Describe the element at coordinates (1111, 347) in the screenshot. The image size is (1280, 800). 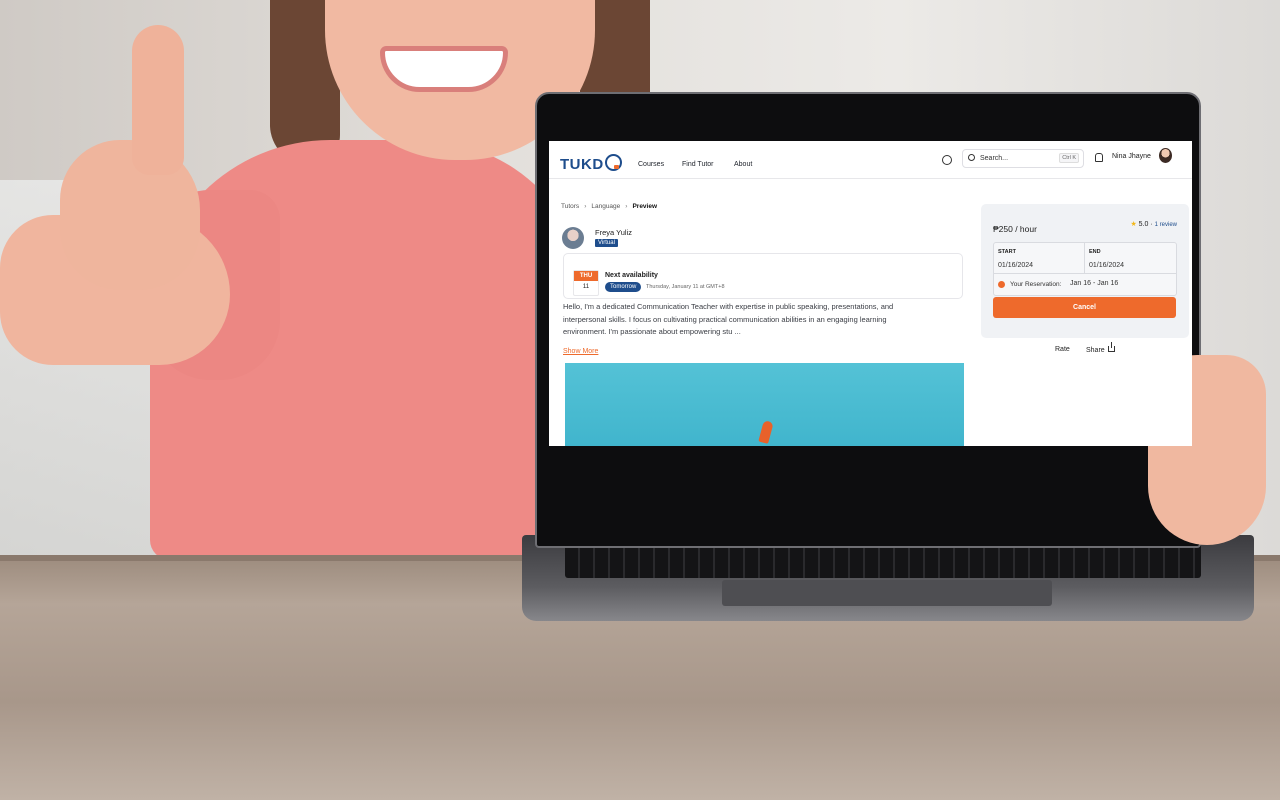
I see `share-icon` at that location.